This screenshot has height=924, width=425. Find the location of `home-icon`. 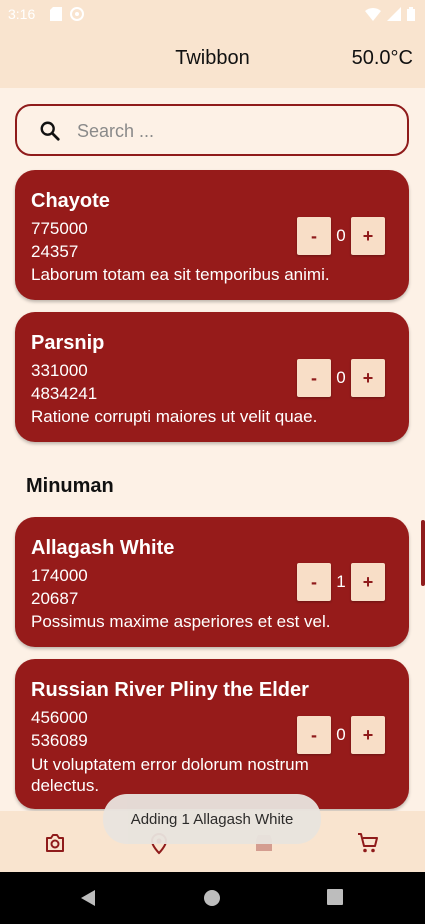

home-icon is located at coordinates (212, 898).